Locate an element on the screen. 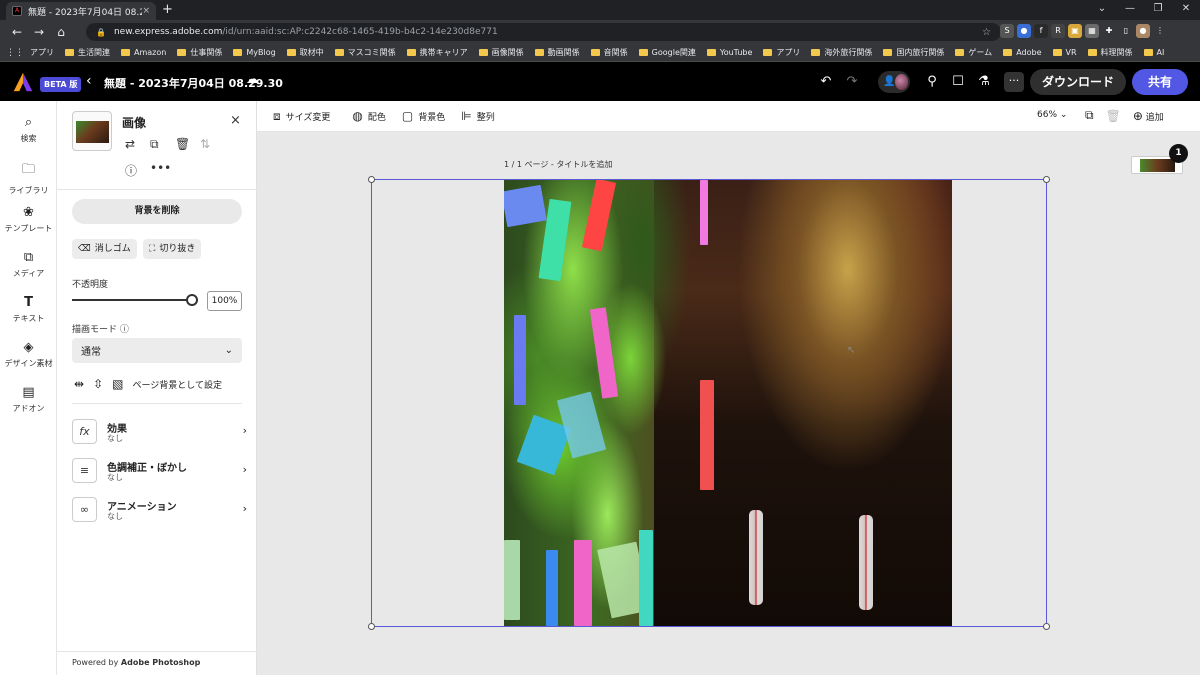 This screenshot has width=1200, height=675. rail-item-addons: ▤ アドオン is located at coordinates (28, 399).